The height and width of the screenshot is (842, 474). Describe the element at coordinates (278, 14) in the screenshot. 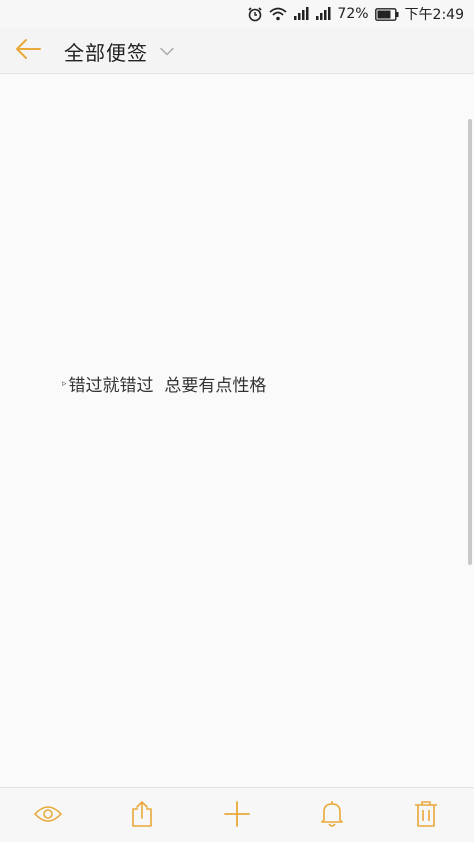

I see `wifi-icon` at that location.